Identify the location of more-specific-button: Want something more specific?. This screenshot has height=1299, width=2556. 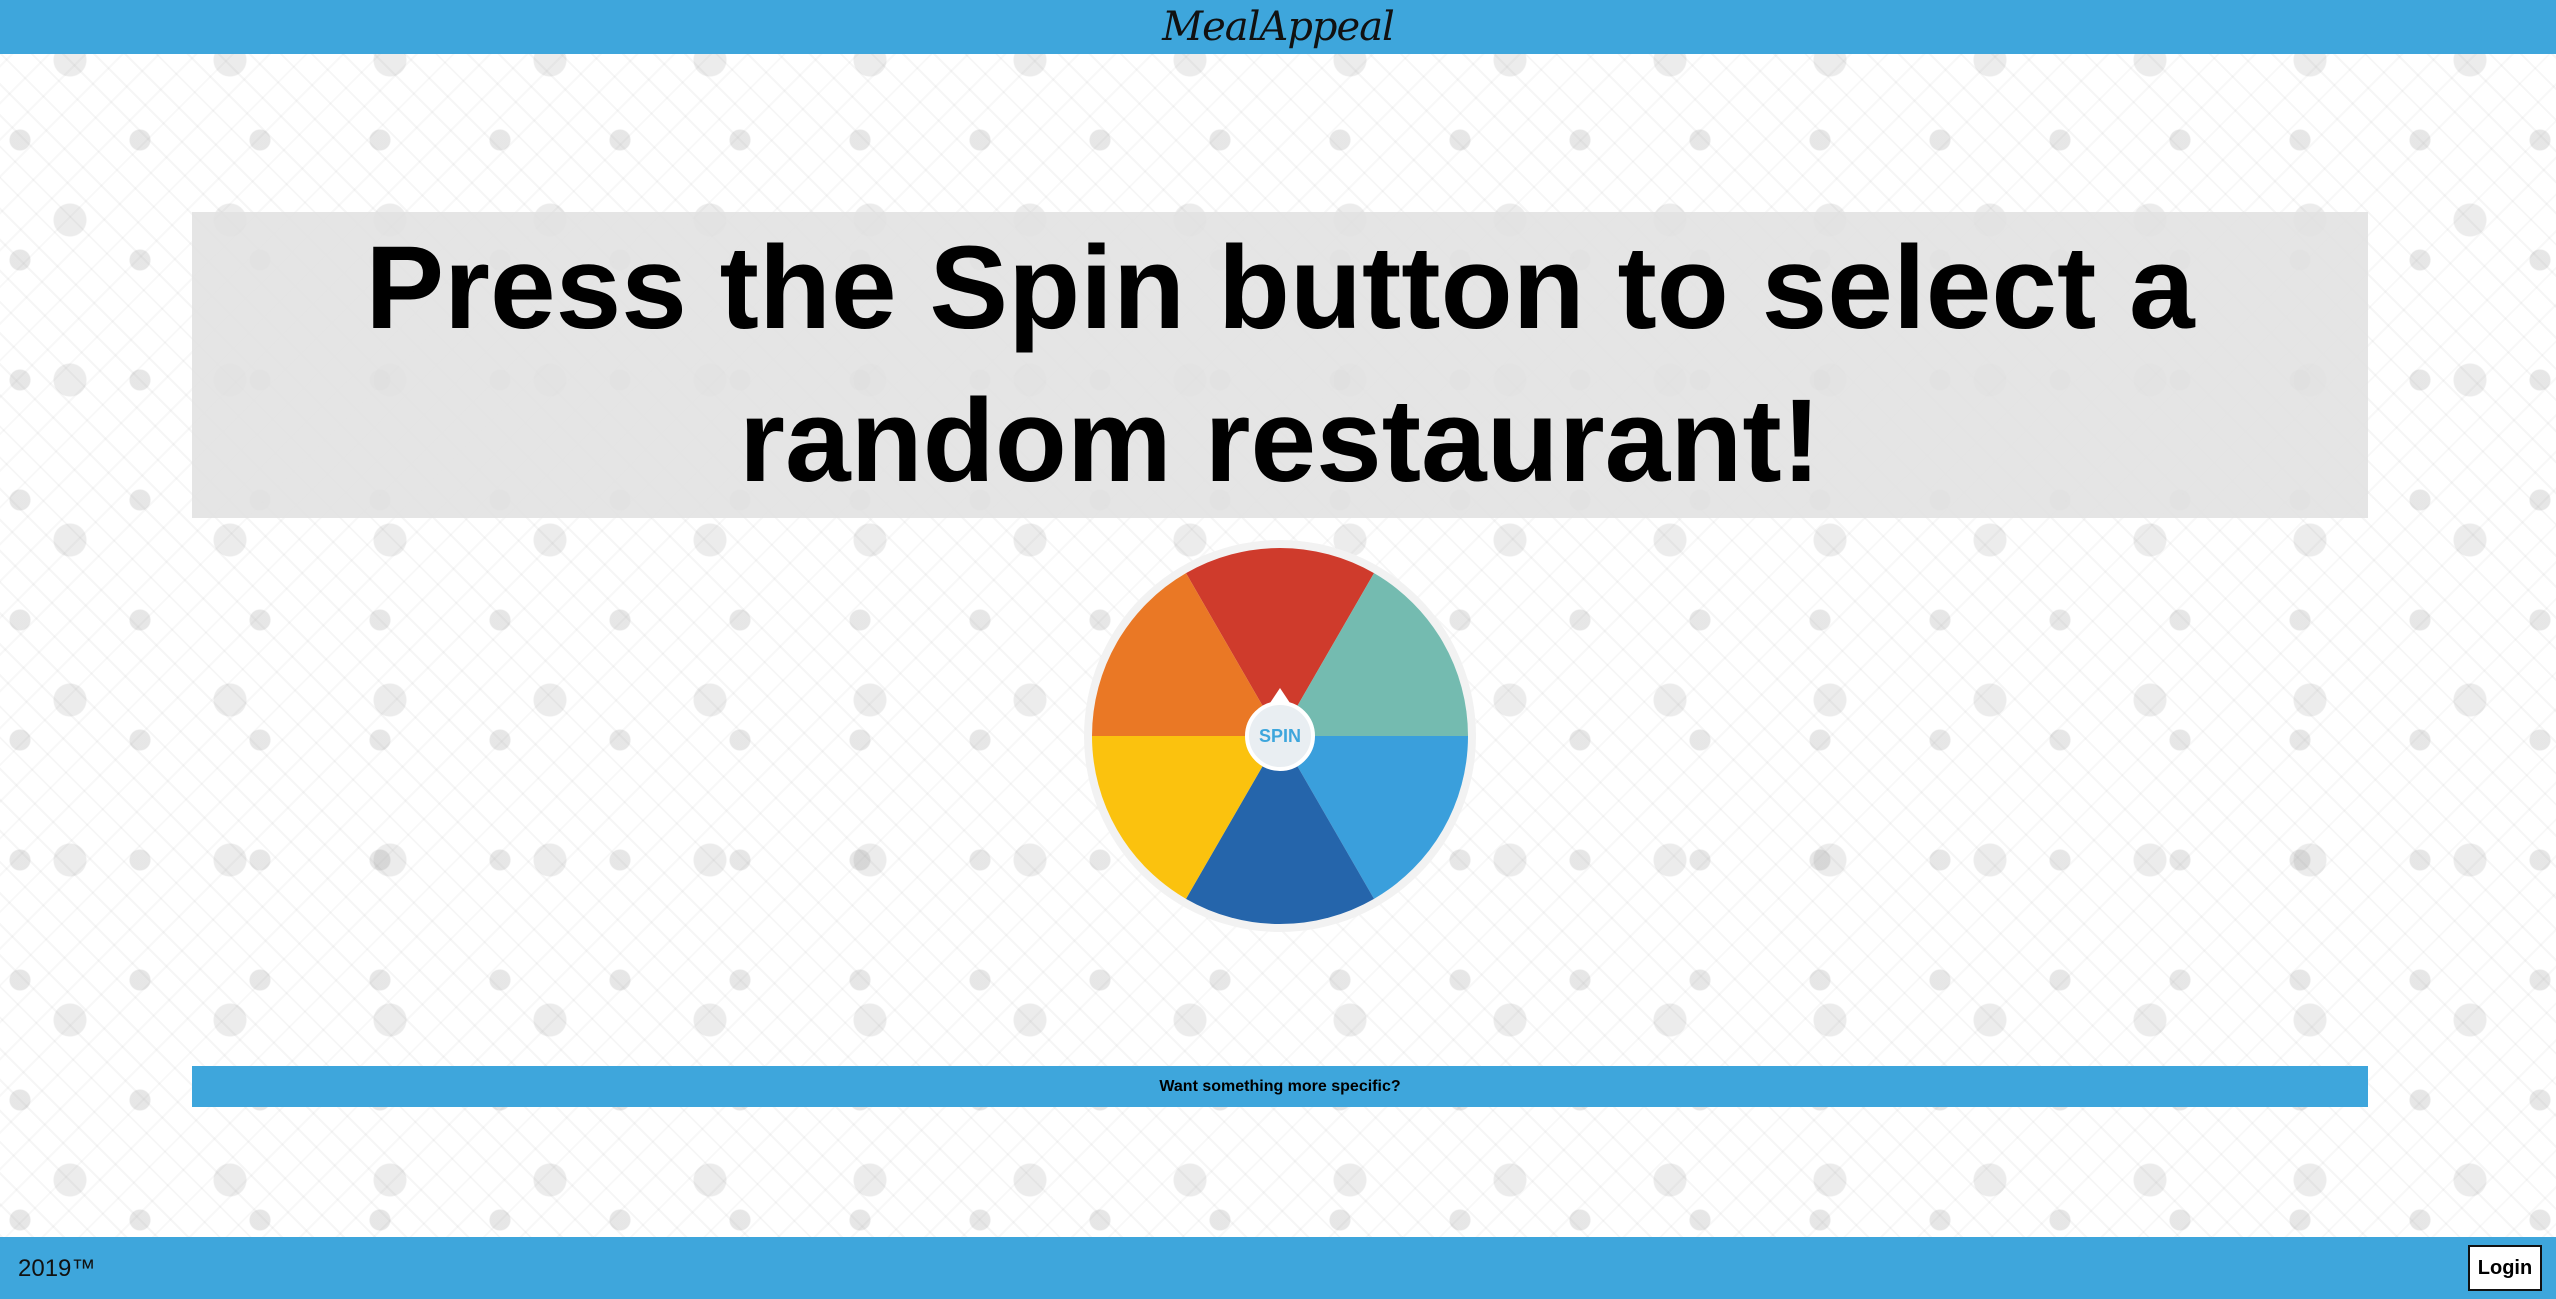
(1280, 1086).